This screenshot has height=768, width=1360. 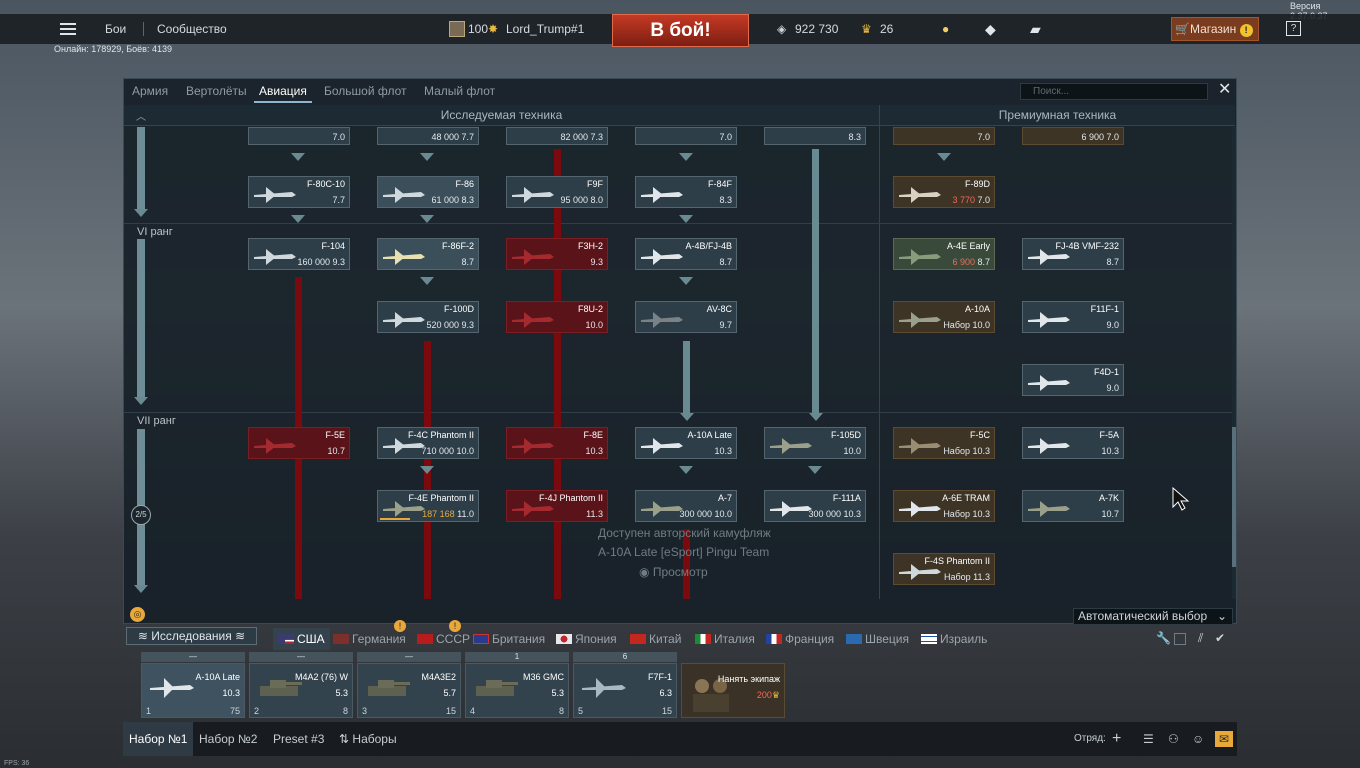 I want to click on check-icon: ✔, so click(x=1220, y=638).